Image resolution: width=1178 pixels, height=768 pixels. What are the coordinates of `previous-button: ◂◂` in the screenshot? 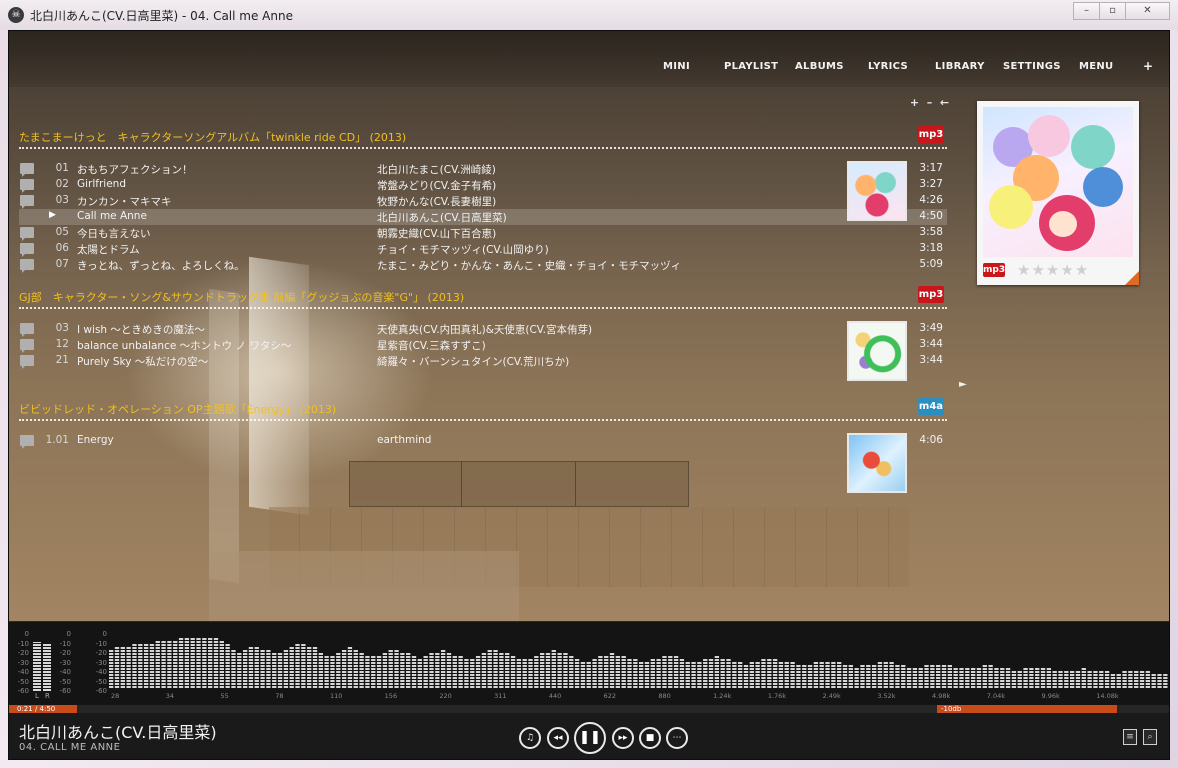 It's located at (558, 738).